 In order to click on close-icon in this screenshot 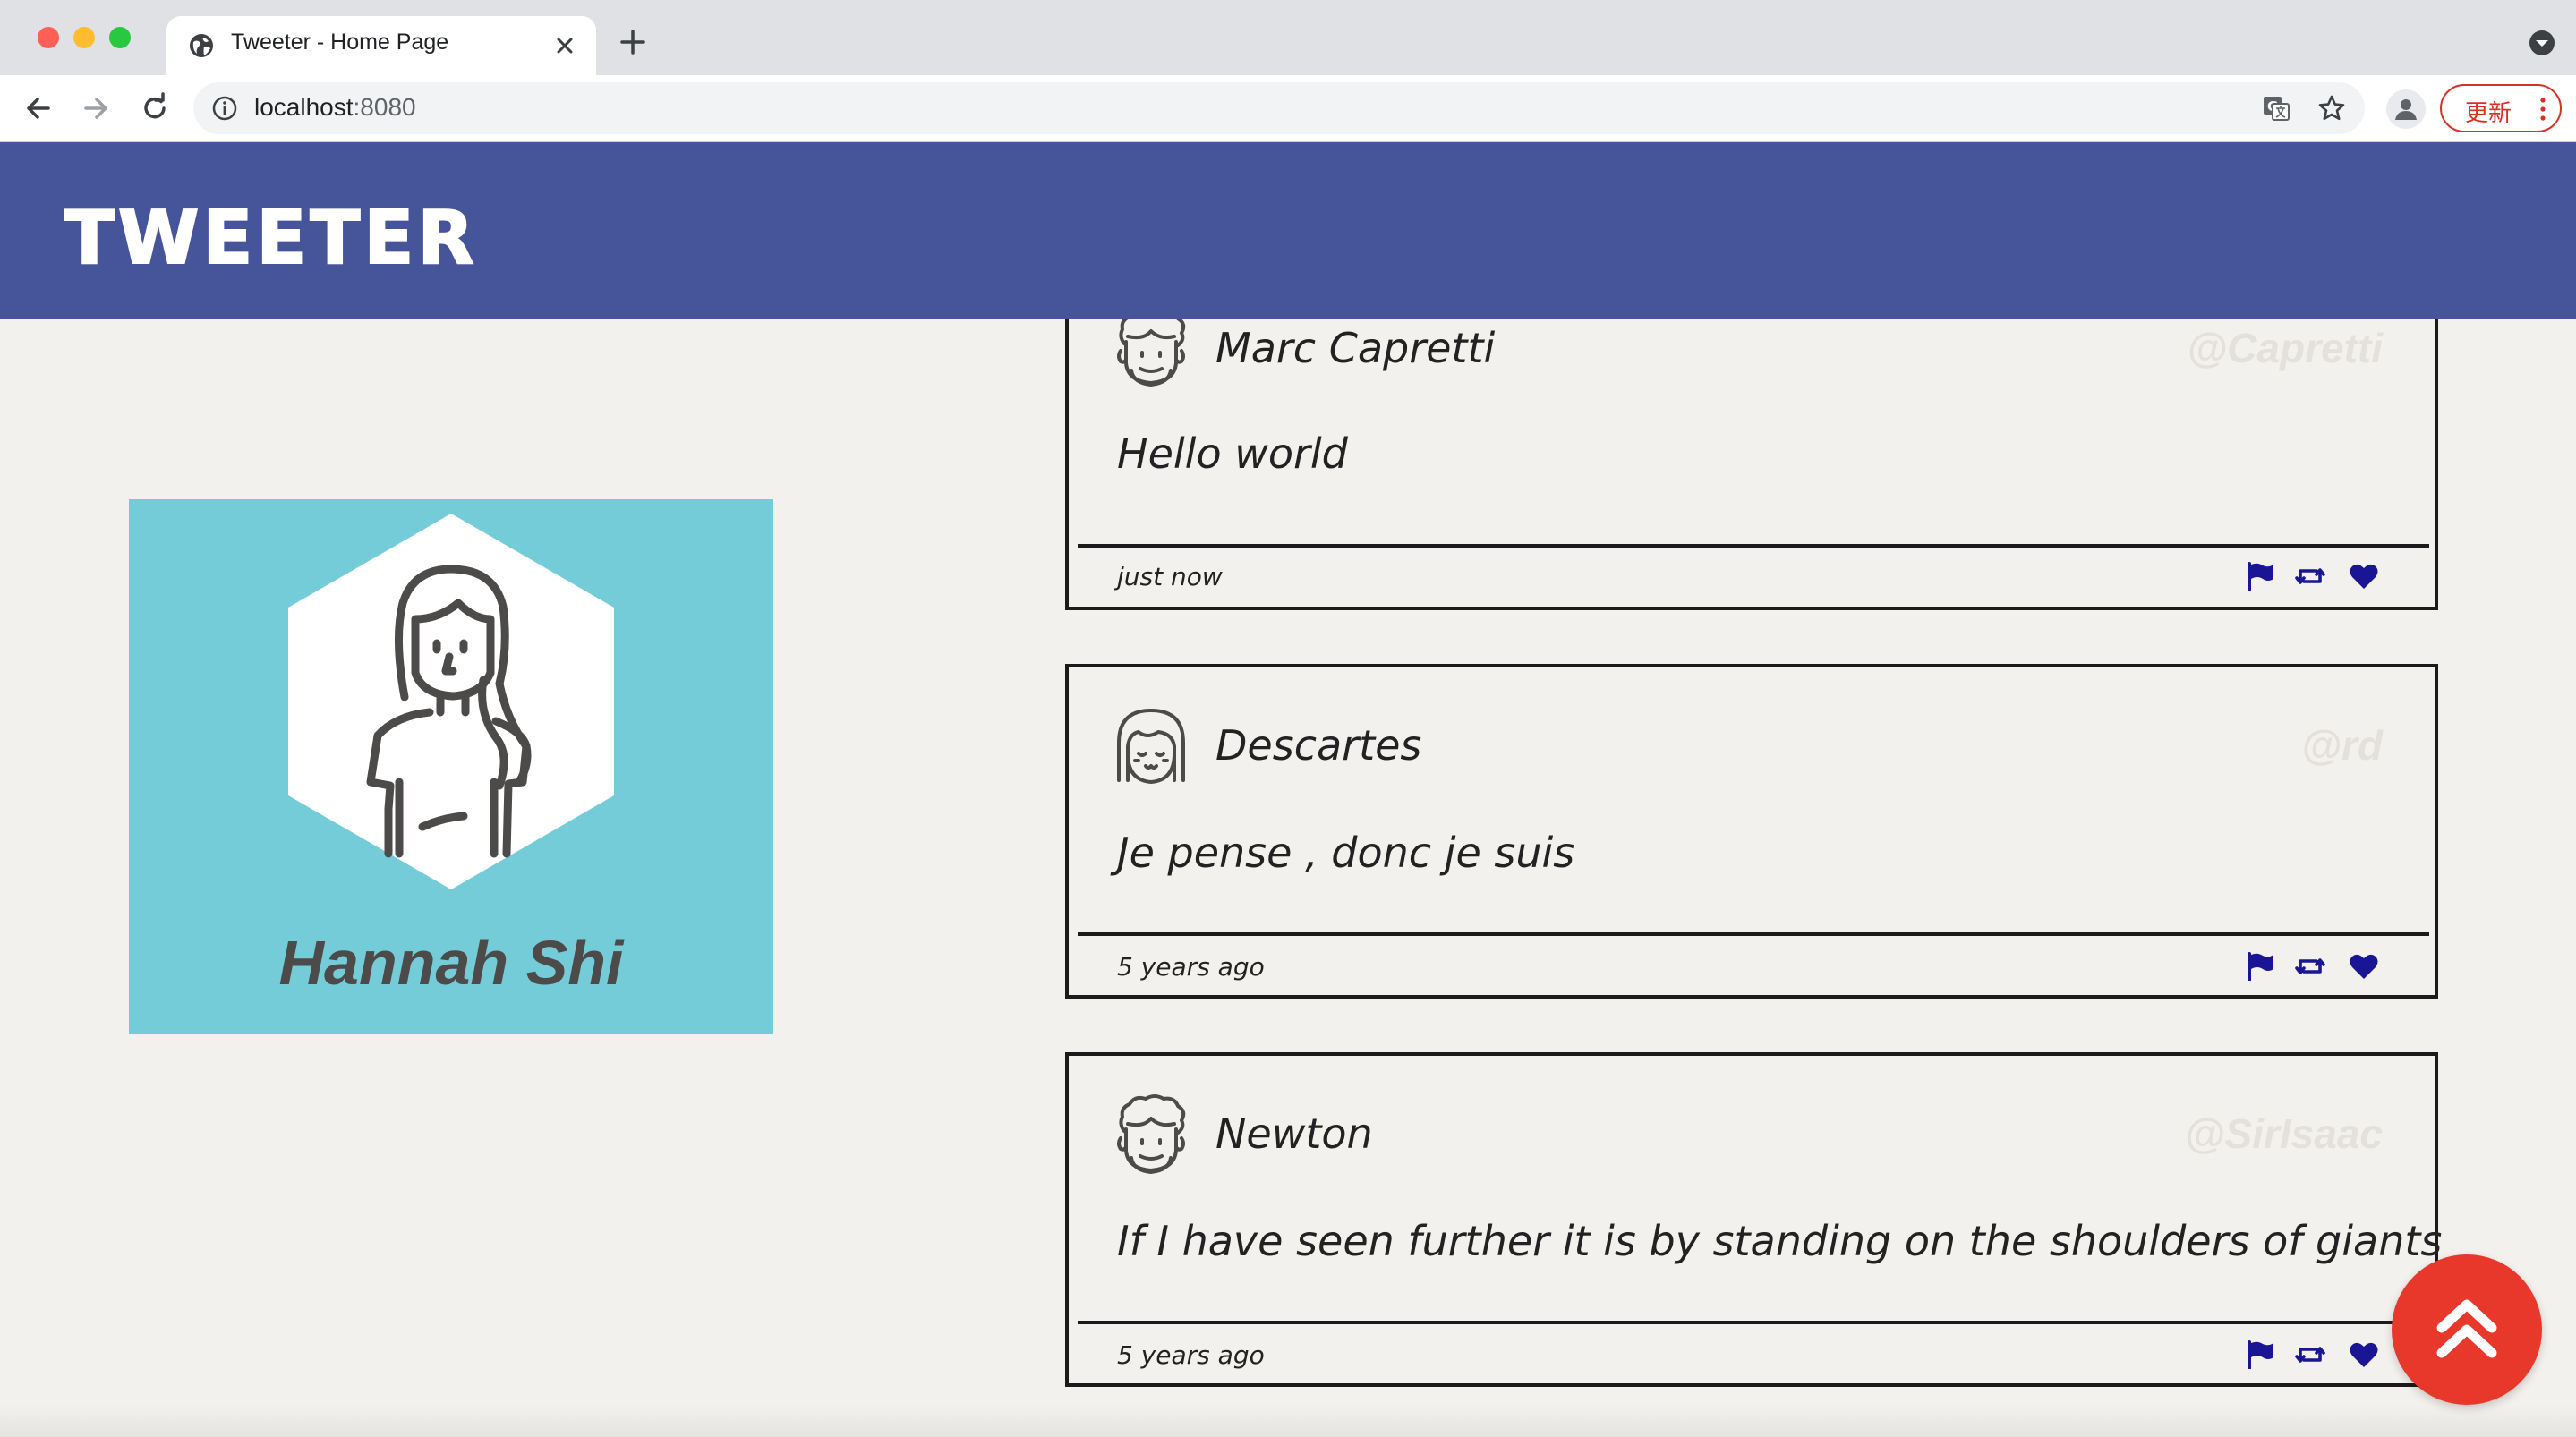, I will do `click(565, 45)`.